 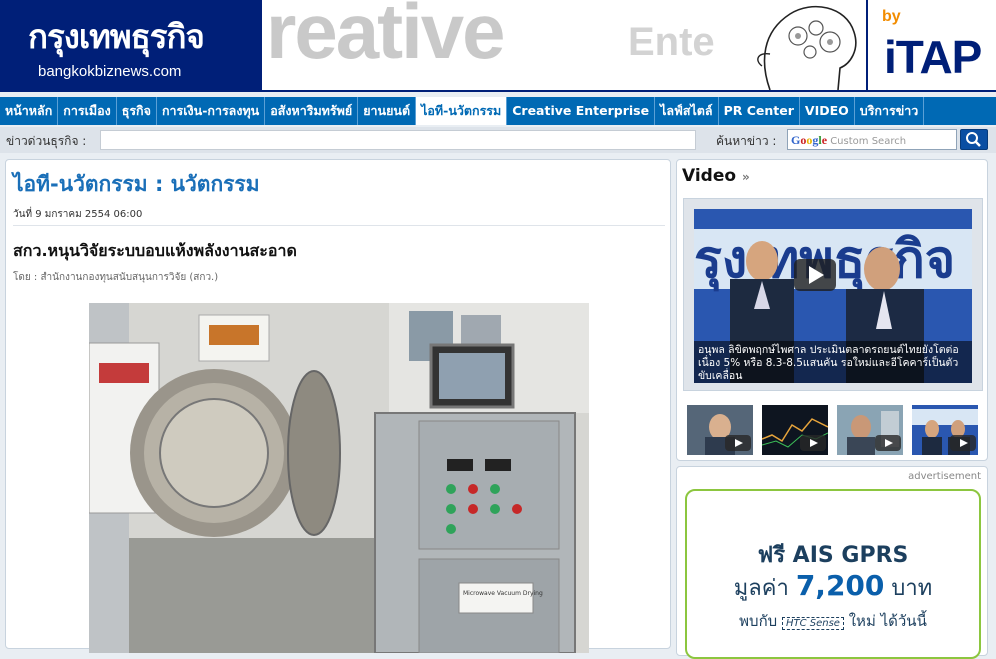 What do you see at coordinates (759, 111) in the screenshot?
I see `nav-item-pr-center: PR Center` at bounding box center [759, 111].